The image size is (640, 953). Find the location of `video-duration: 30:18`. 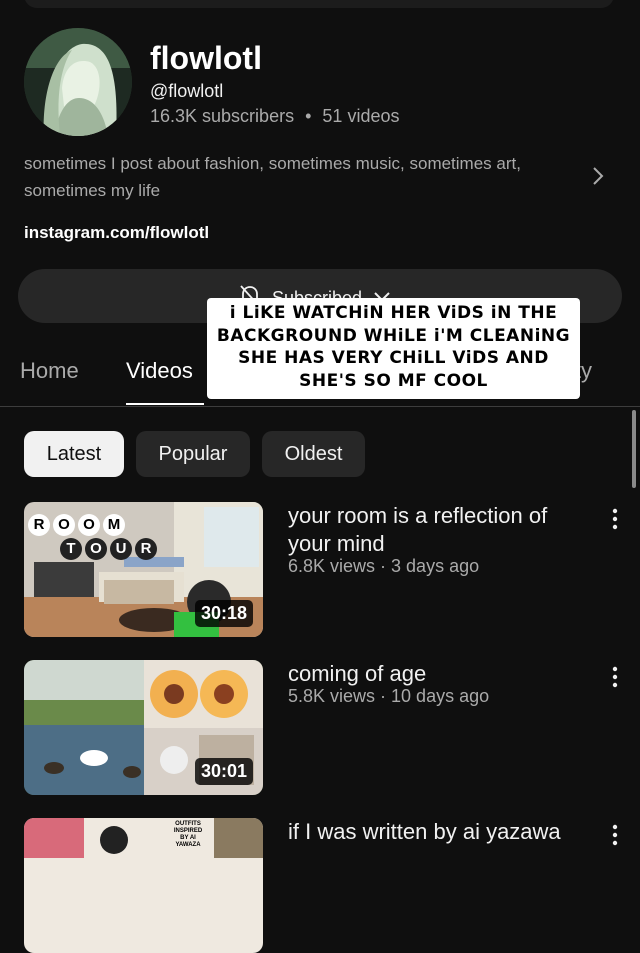

video-duration: 30:18 is located at coordinates (223, 613).